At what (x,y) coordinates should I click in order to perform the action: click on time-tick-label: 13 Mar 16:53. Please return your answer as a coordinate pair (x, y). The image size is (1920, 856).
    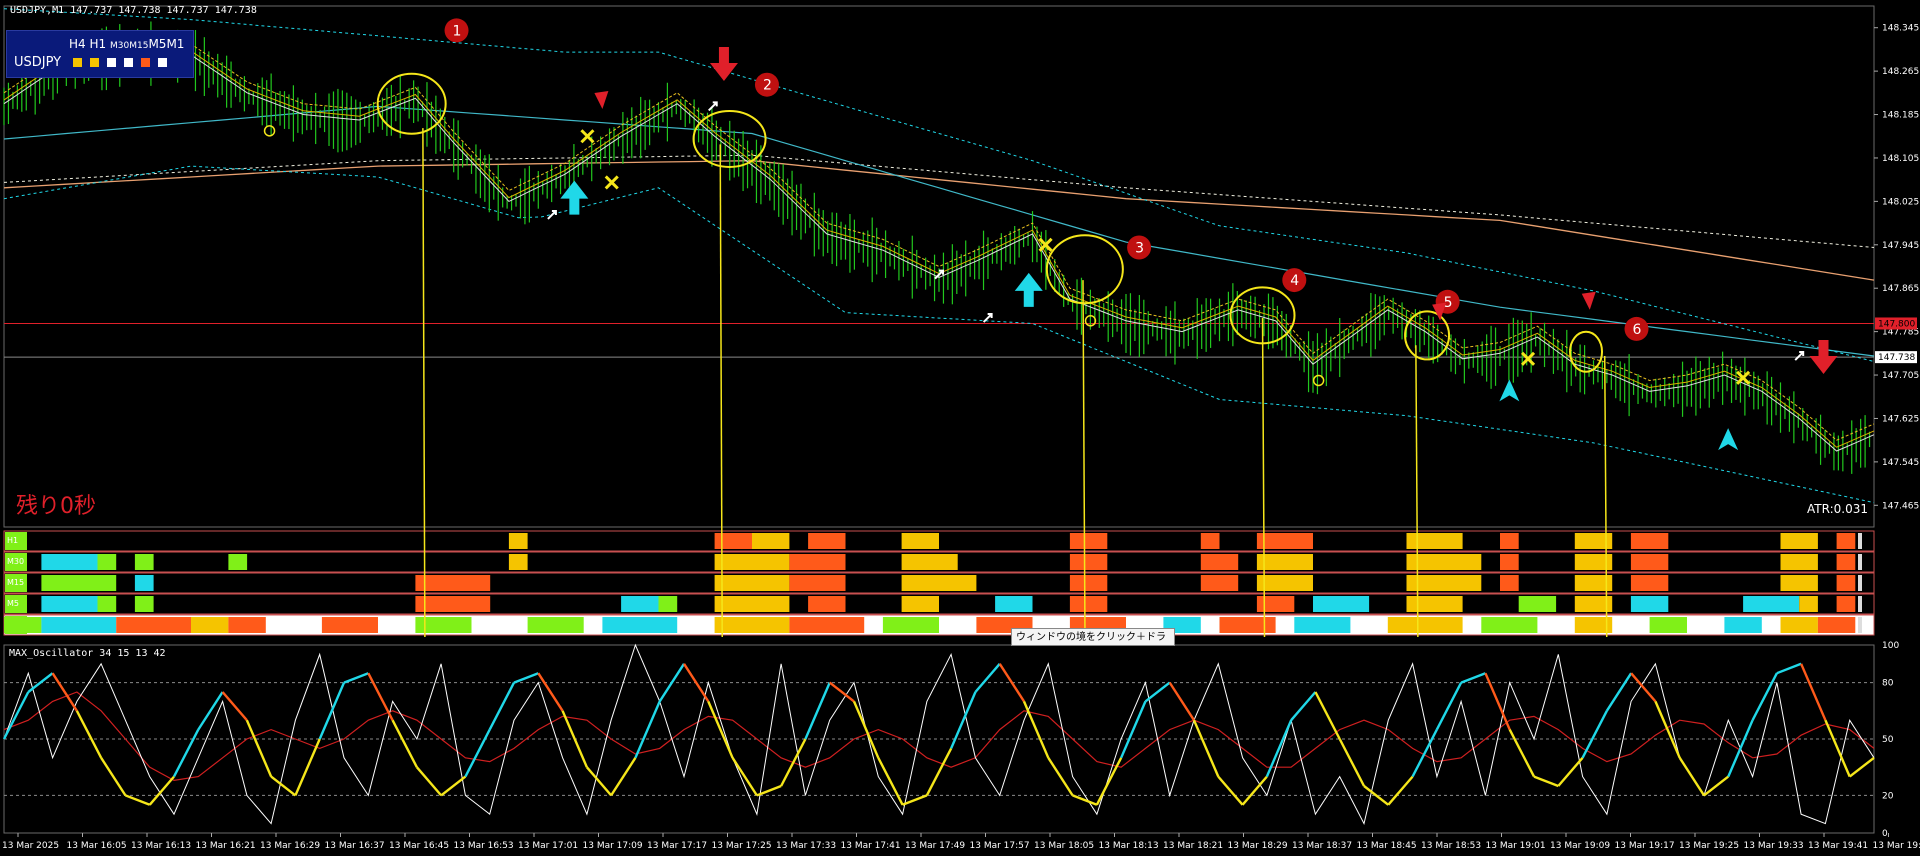
    Looking at the image, I should click on (484, 846).